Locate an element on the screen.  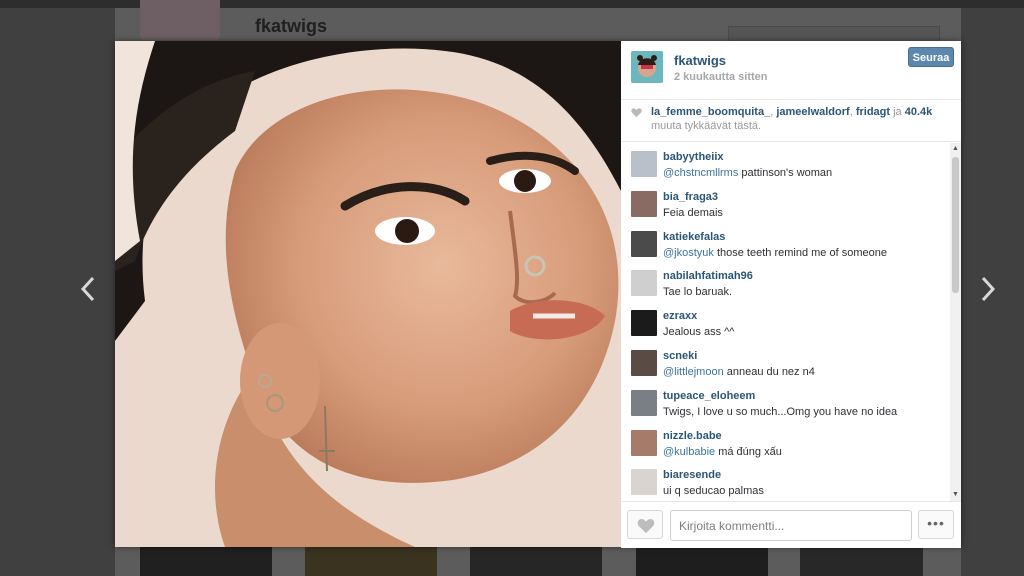
comment-item: nabilahfatimah96 Tae lo baruak. is located at coordinates (789, 288).